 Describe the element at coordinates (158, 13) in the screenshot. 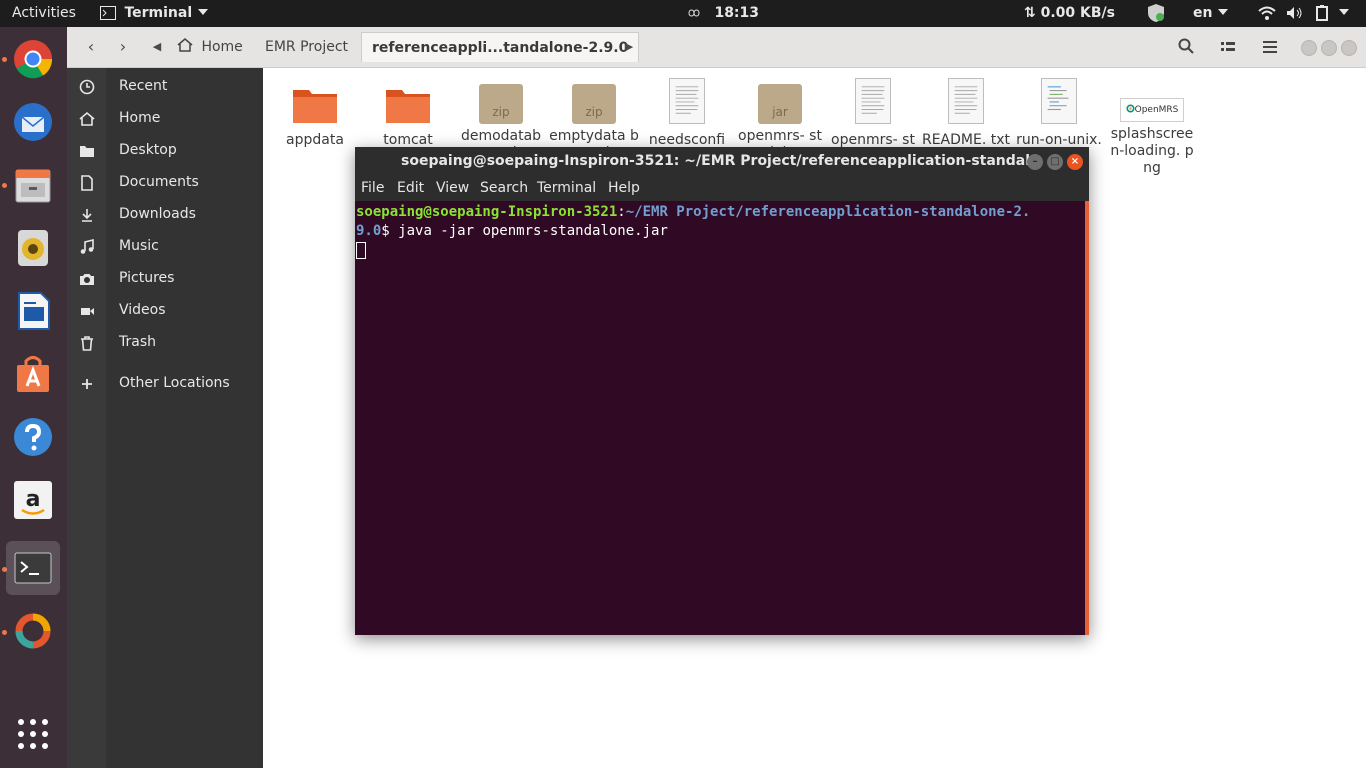

I see `app-menu-label: Terminal` at that location.